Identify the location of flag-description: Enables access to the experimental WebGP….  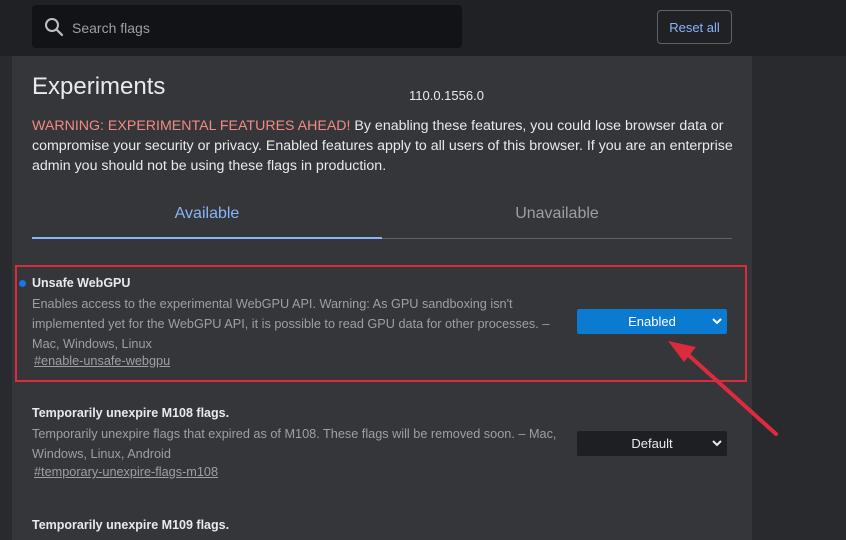
(291, 324).